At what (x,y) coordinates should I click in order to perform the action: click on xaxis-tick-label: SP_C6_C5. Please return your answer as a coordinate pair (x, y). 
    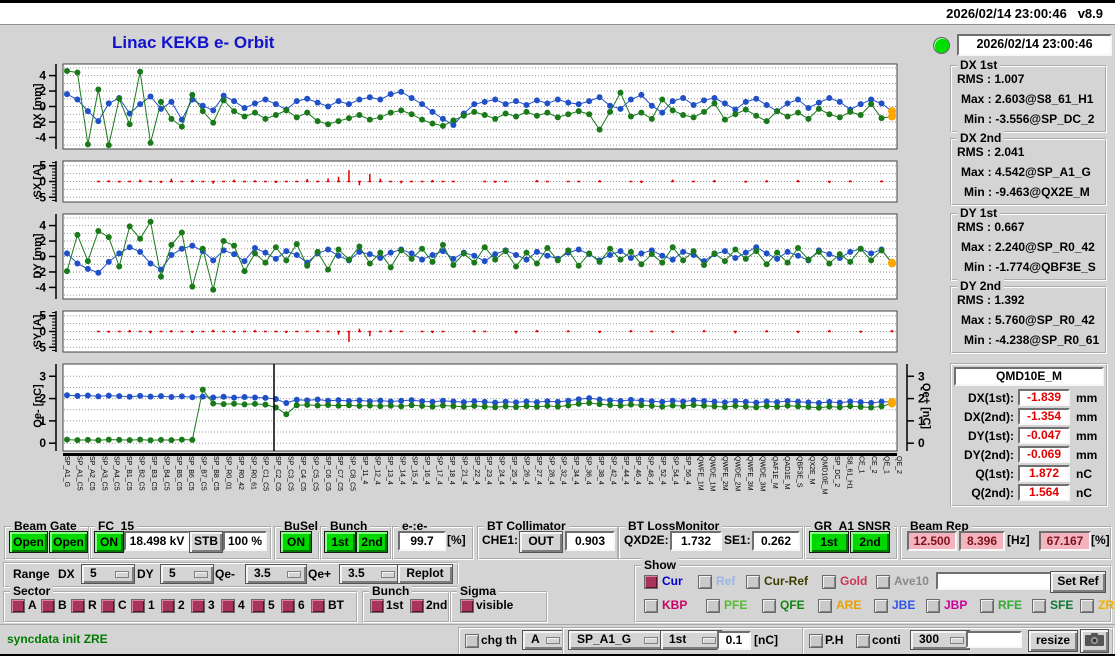
    Looking at the image, I should click on (327, 474).